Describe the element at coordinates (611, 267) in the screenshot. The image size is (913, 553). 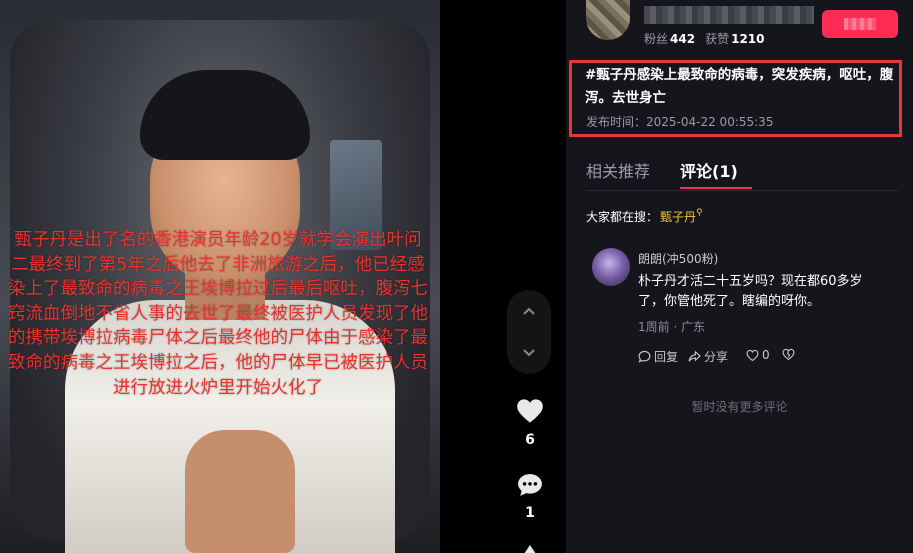
I see `avatar` at that location.